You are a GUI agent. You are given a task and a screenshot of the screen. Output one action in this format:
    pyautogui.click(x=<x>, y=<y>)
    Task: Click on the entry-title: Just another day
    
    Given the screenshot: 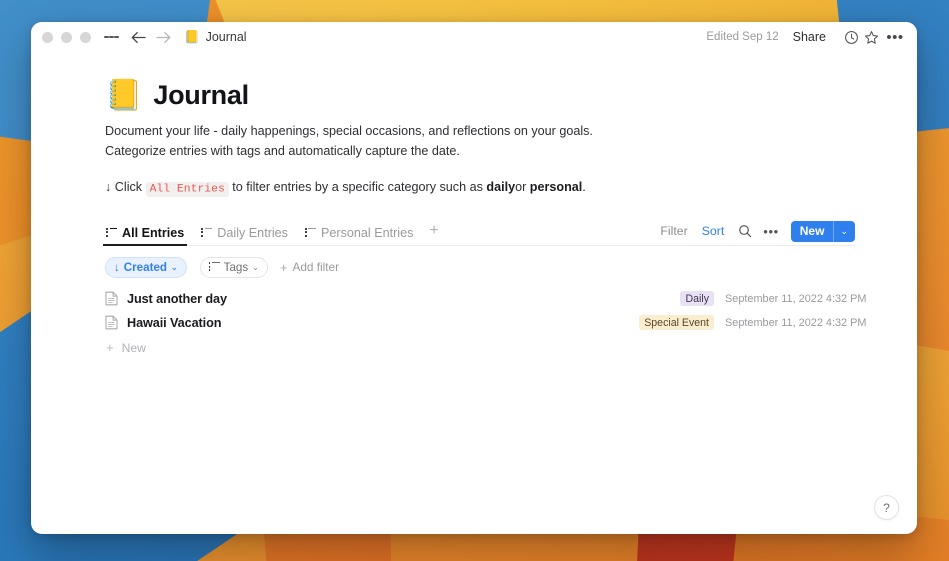 What is the action you would take?
    pyautogui.click(x=177, y=298)
    